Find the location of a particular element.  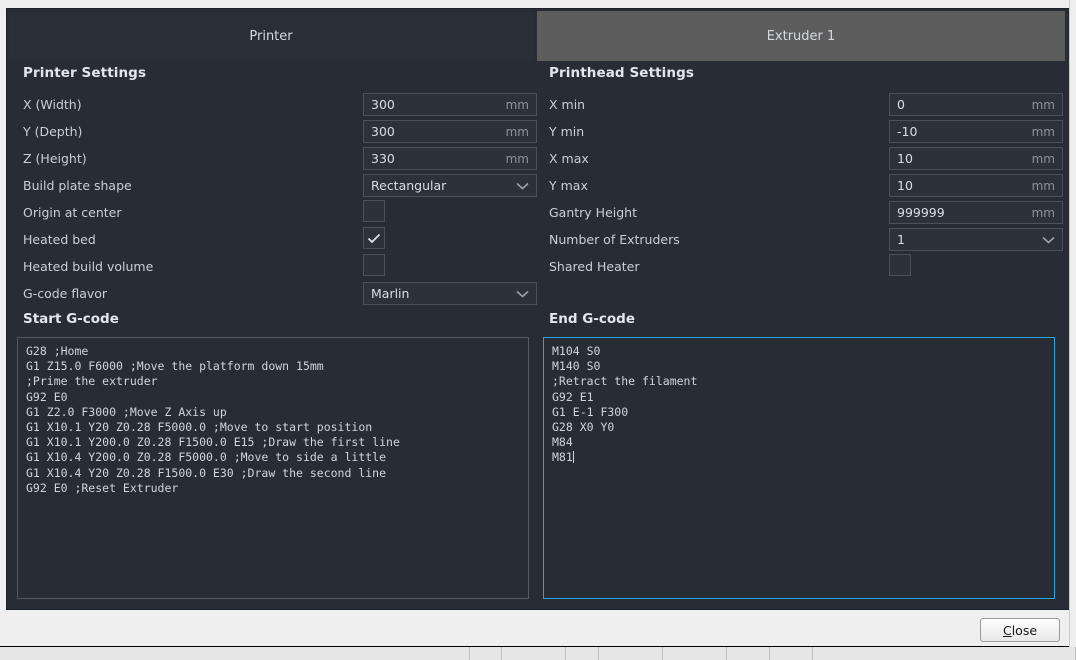

input-gantry-height-unit: mm is located at coordinates (1043, 212).